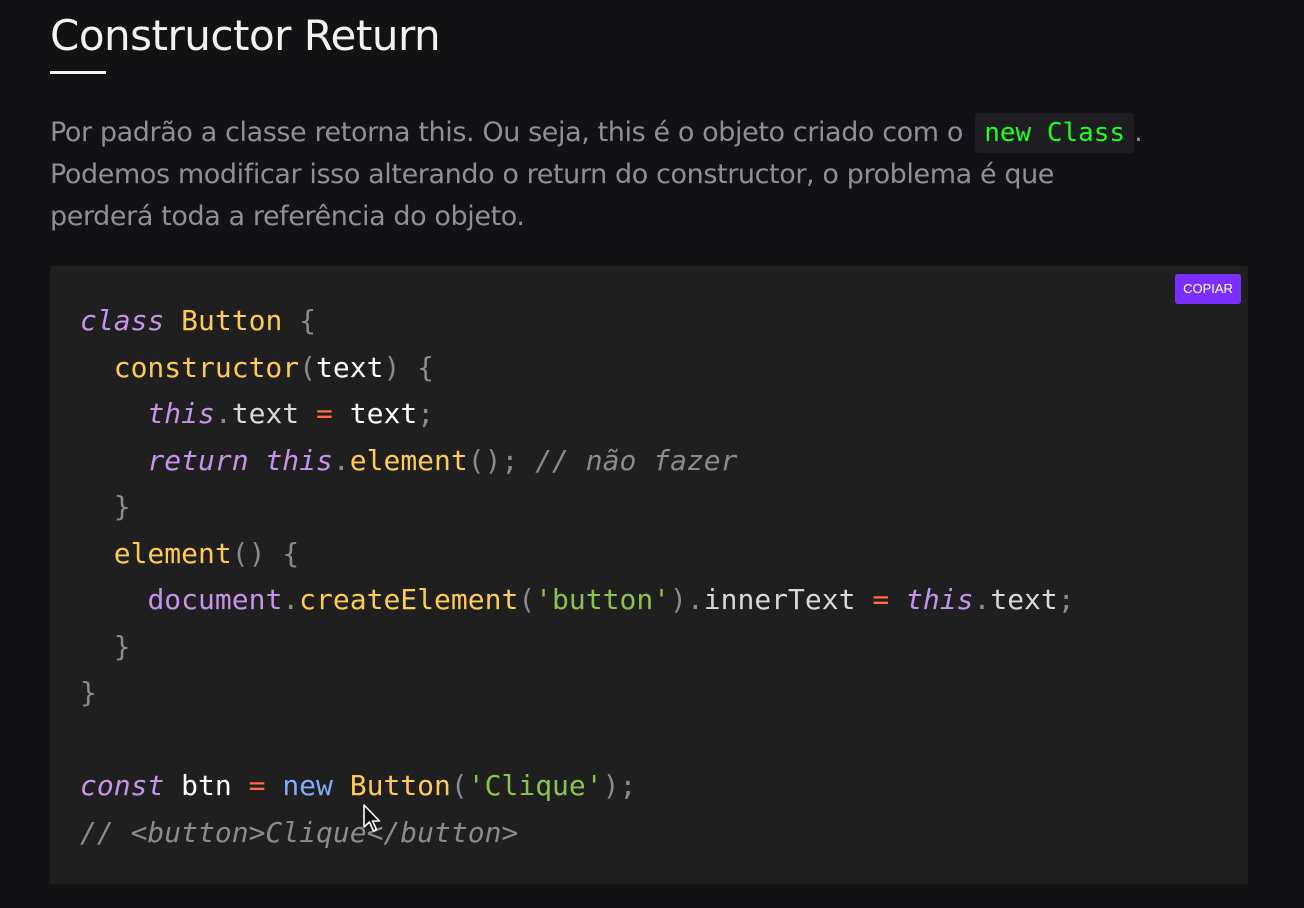  What do you see at coordinates (88, 692) in the screenshot?
I see `code-line-9: }` at bounding box center [88, 692].